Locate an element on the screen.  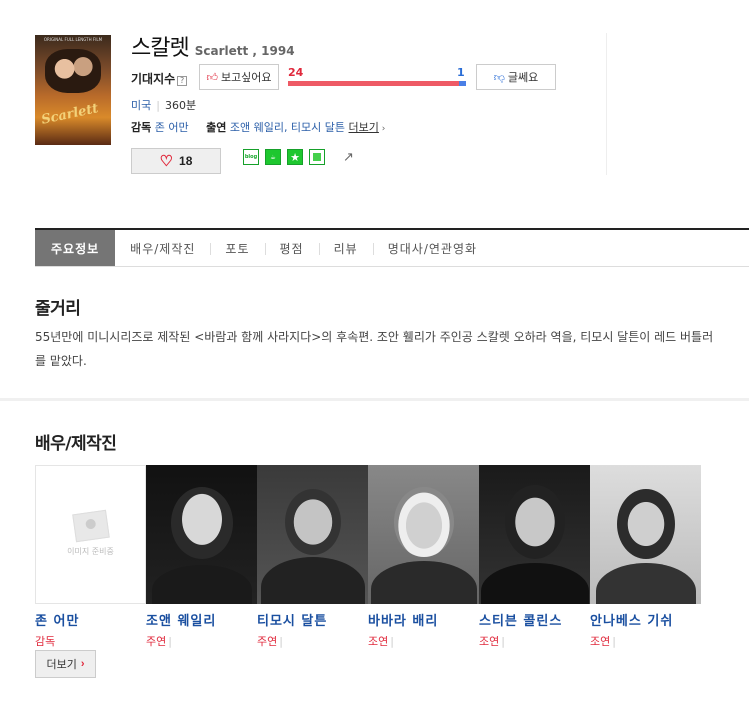
movie-meta: 미국 | 360분 is located at coordinates (163, 105).